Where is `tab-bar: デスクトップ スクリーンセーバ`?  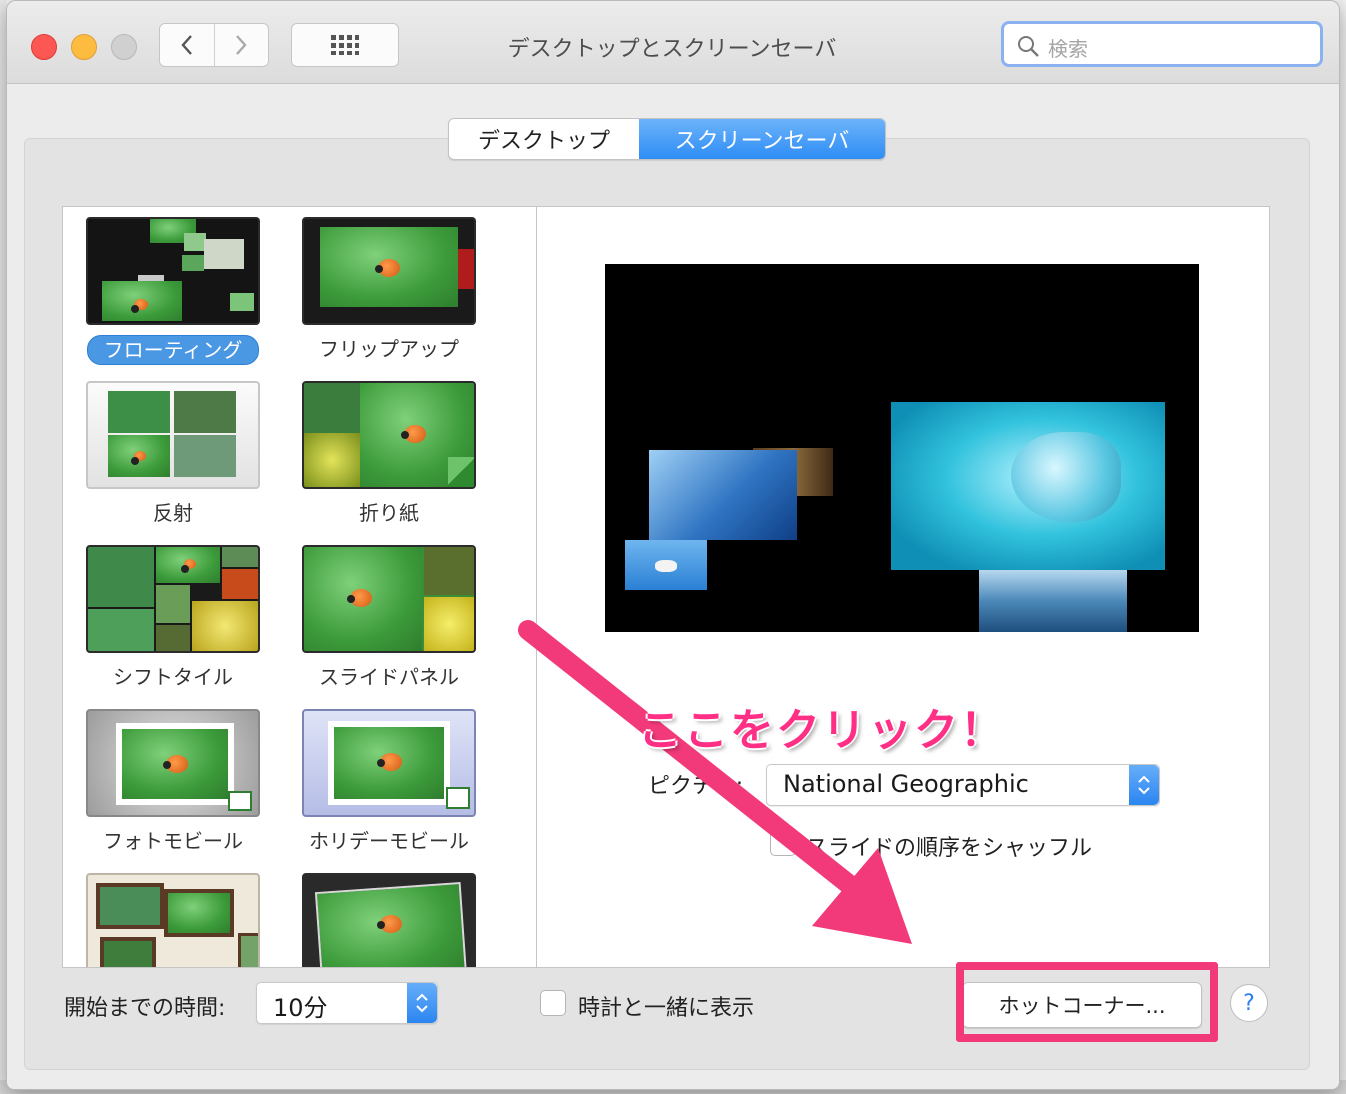
tab-bar: デスクトップ スクリーンセーバ is located at coordinates (667, 139).